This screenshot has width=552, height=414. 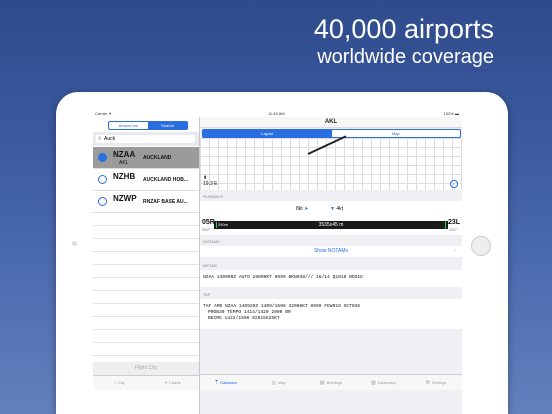 What do you see at coordinates (332, 209) in the screenshot?
I see `wind-arrow-down-icon: ▼` at bounding box center [332, 209].